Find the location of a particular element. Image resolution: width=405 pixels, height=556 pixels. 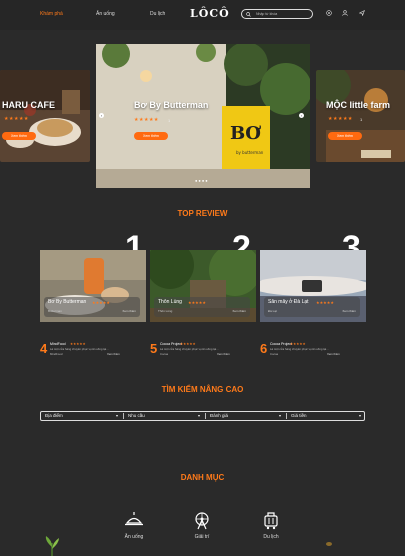

review-row-6-rank: 6 is located at coordinates (264, 348).